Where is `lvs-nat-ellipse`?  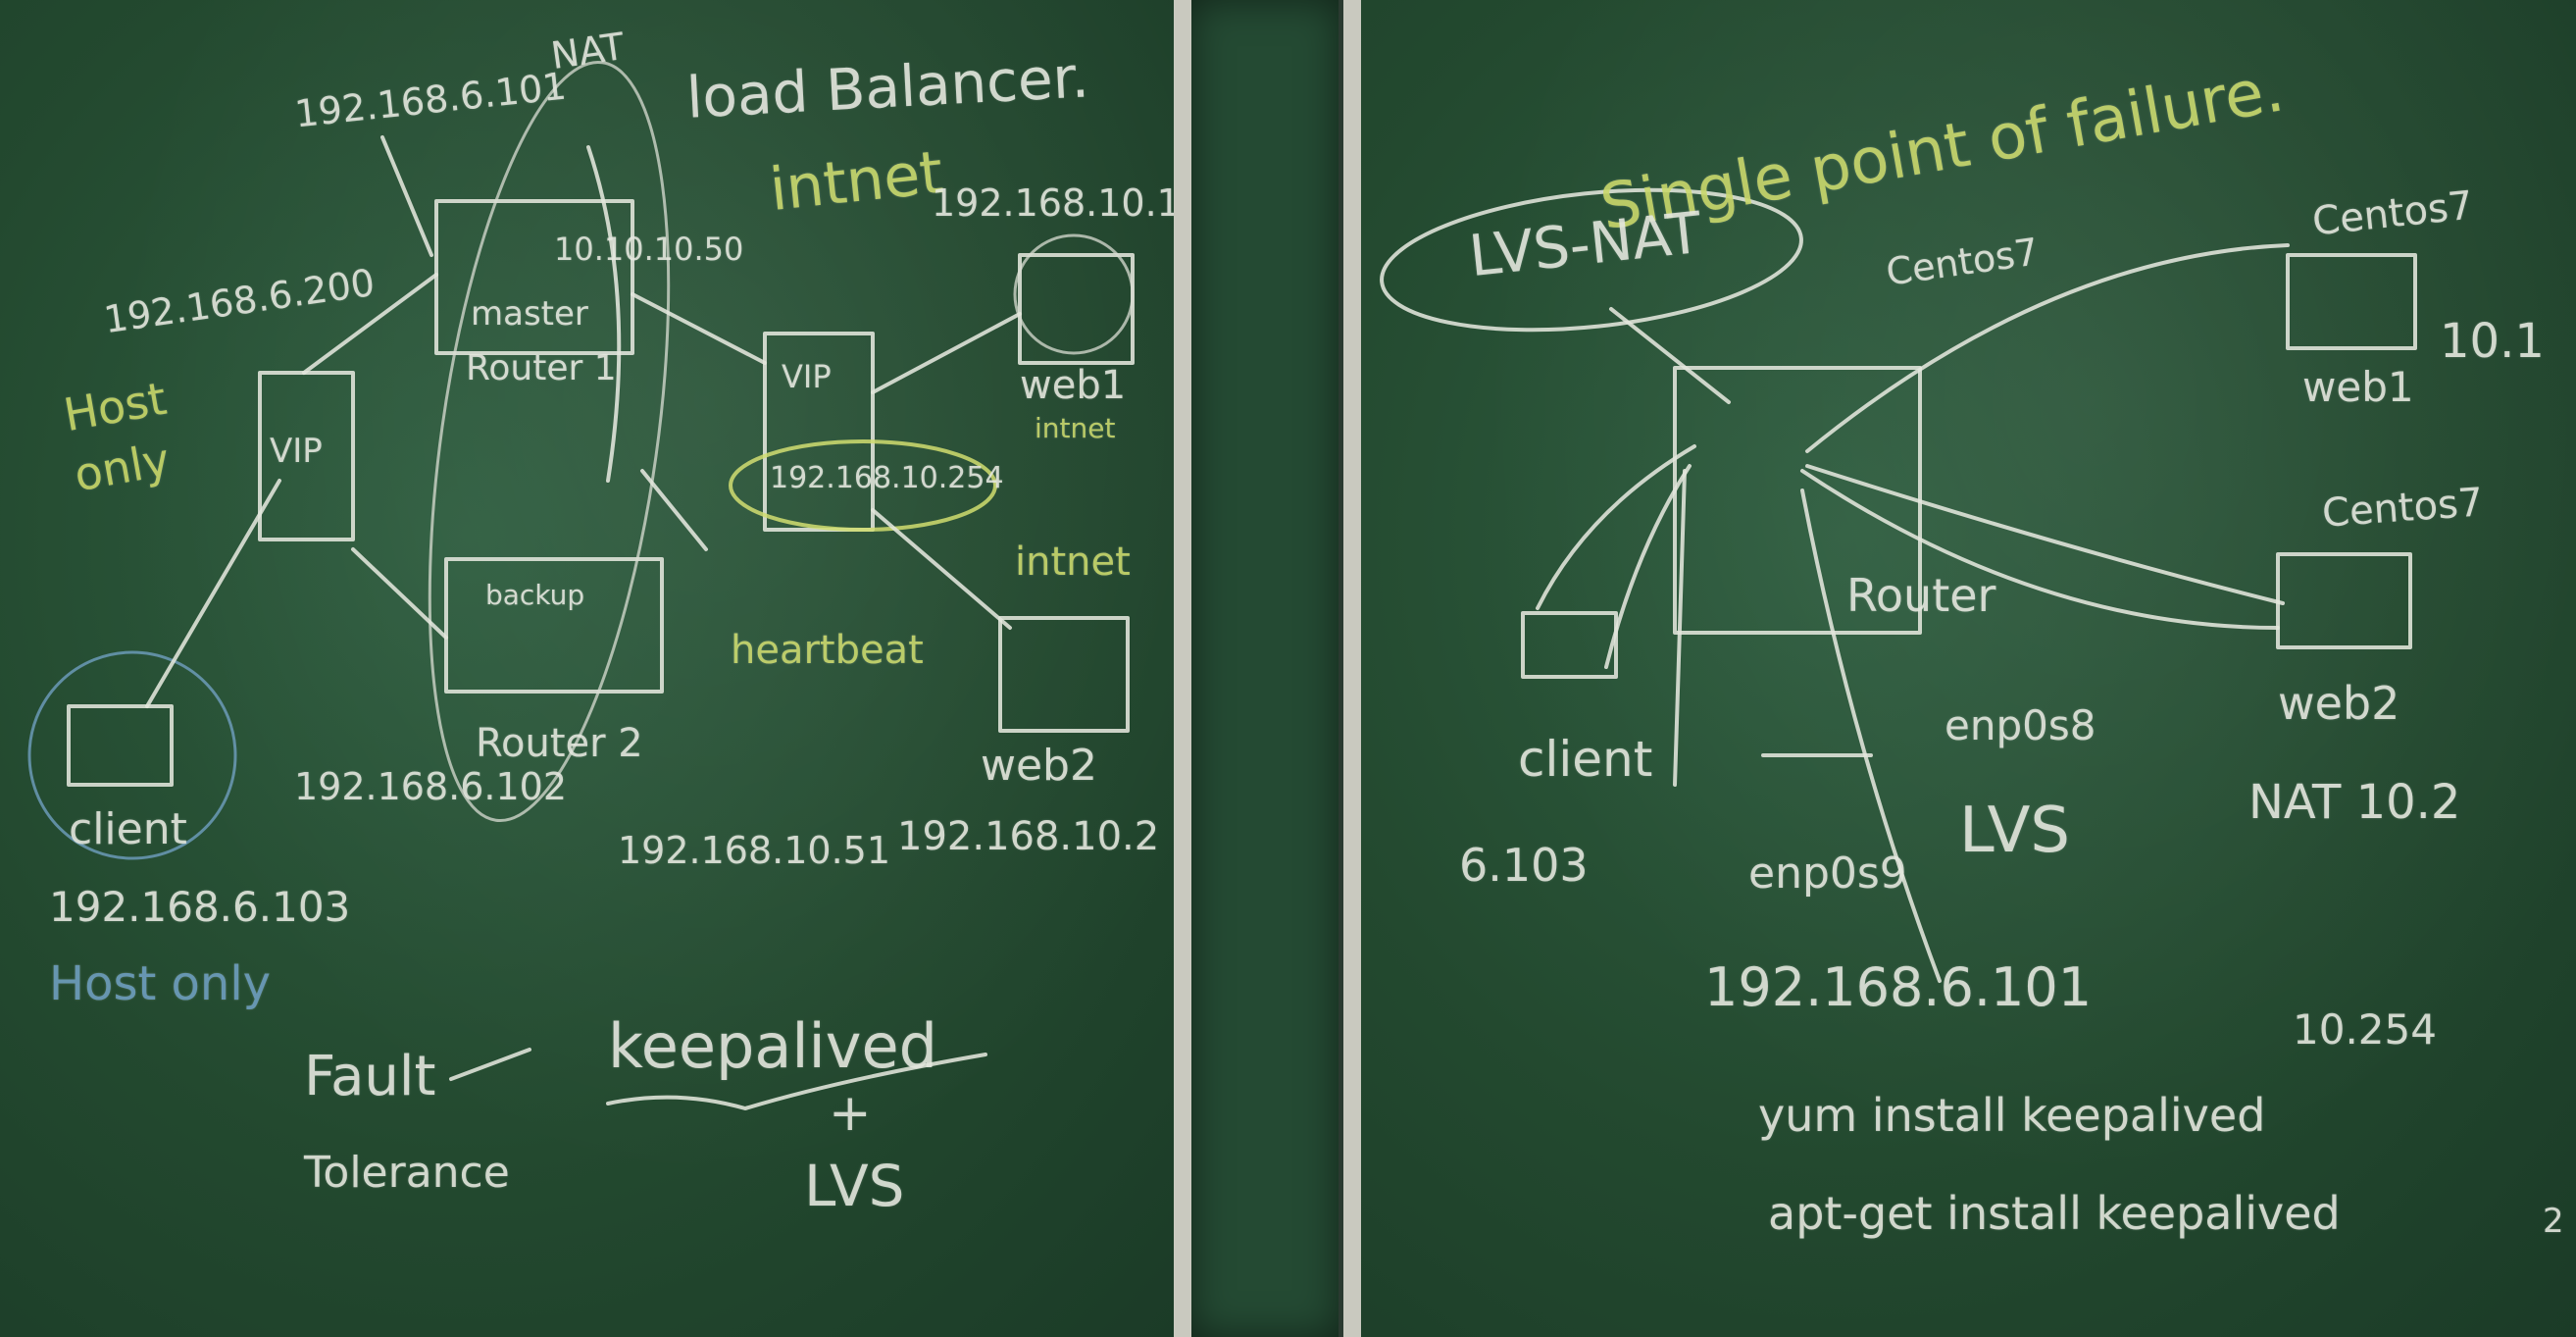 lvs-nat-ellipse is located at coordinates (1592, 260).